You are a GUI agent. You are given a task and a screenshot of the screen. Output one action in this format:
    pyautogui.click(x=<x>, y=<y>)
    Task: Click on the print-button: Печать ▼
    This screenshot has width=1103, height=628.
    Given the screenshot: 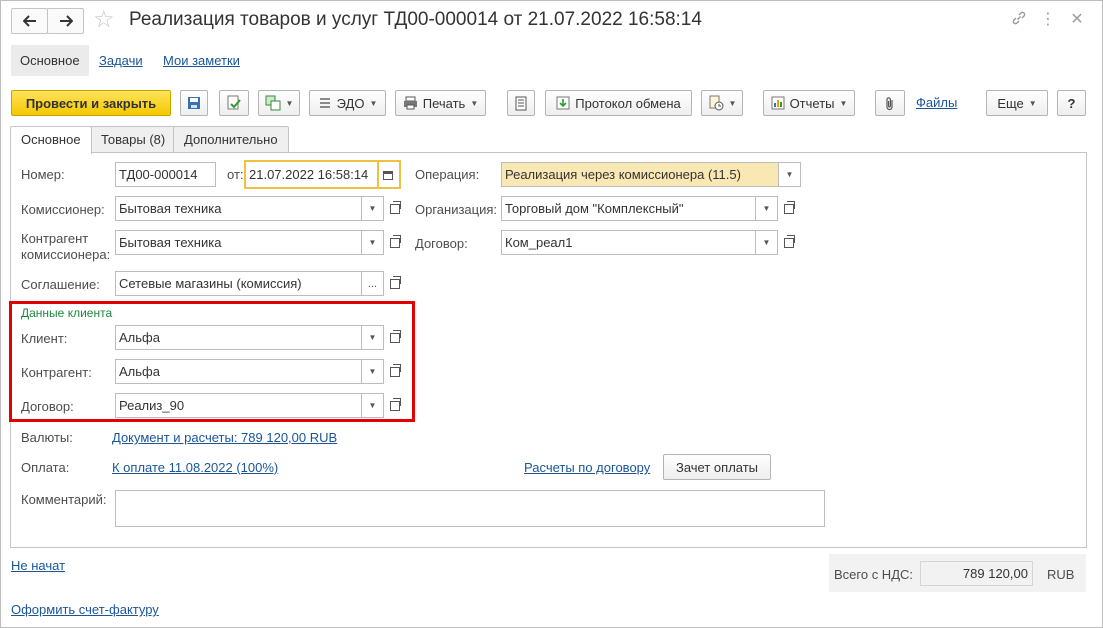 What is the action you would take?
    pyautogui.click(x=440, y=103)
    